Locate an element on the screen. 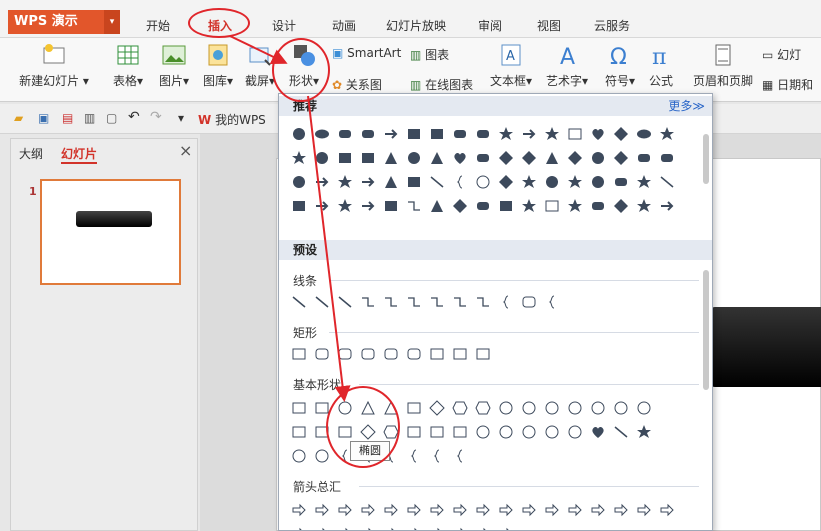 The image size is (821, 531). shape-oHex-icon is located at coordinates (483, 408).